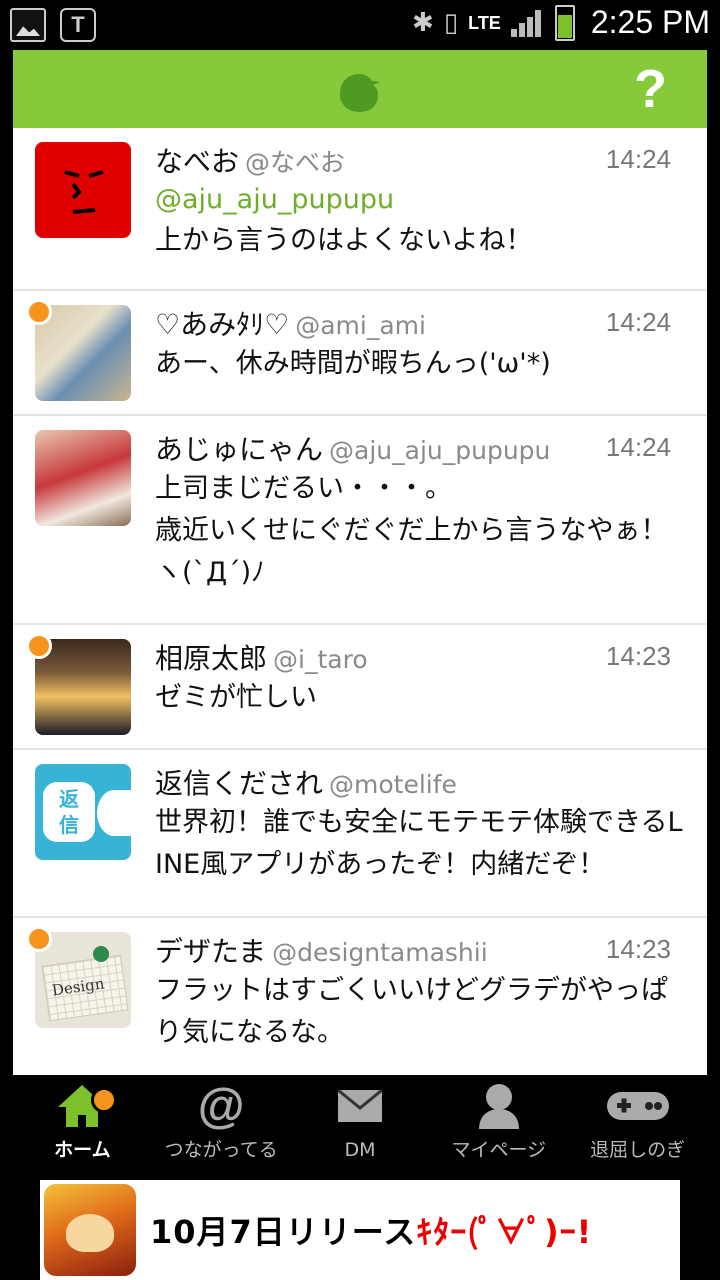 The image size is (720, 1280). I want to click on help-button: ?, so click(650, 89).